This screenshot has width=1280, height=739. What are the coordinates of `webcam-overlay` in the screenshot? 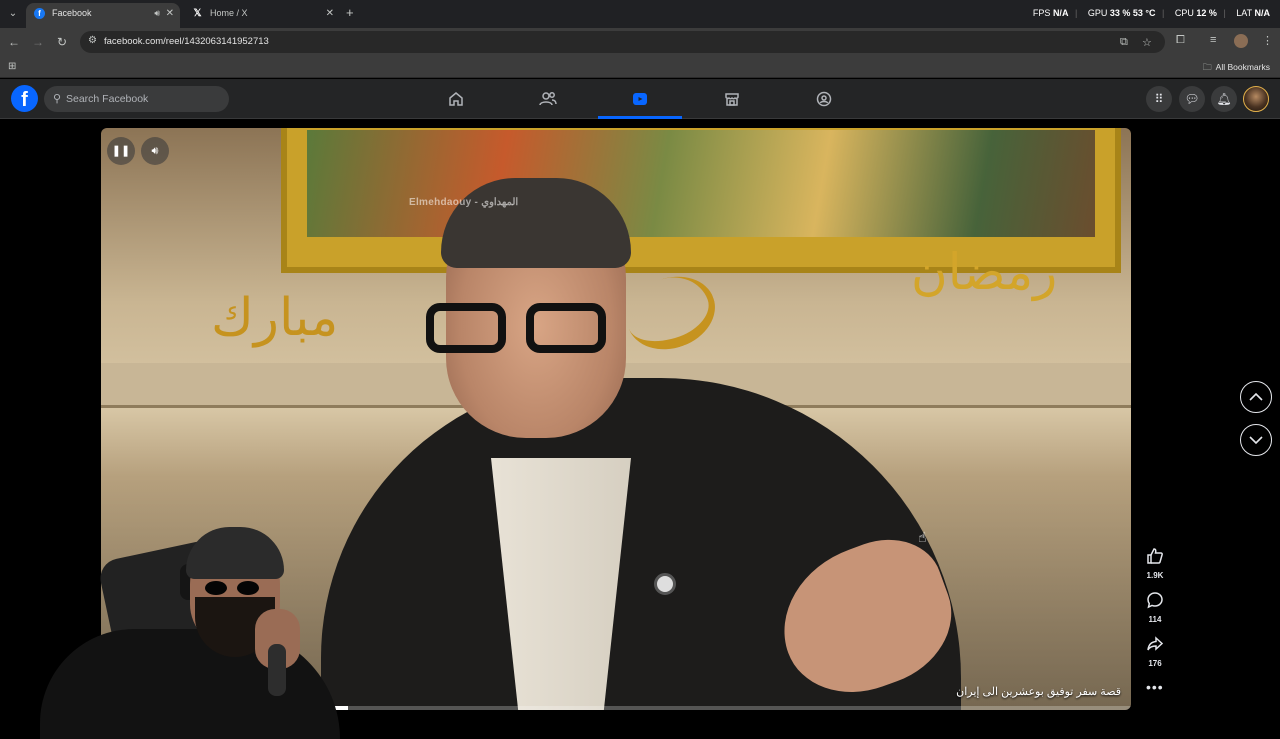 It's located at (172, 629).